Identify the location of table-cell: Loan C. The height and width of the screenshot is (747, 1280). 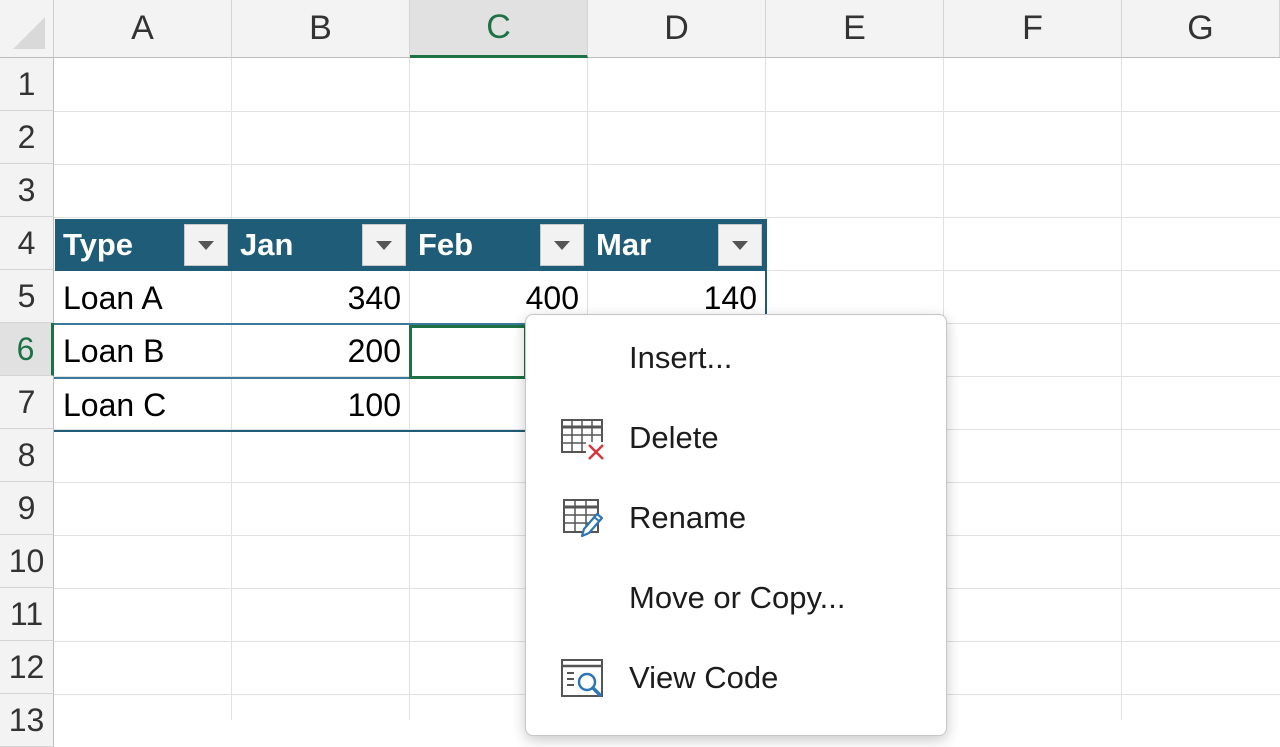
(143, 405).